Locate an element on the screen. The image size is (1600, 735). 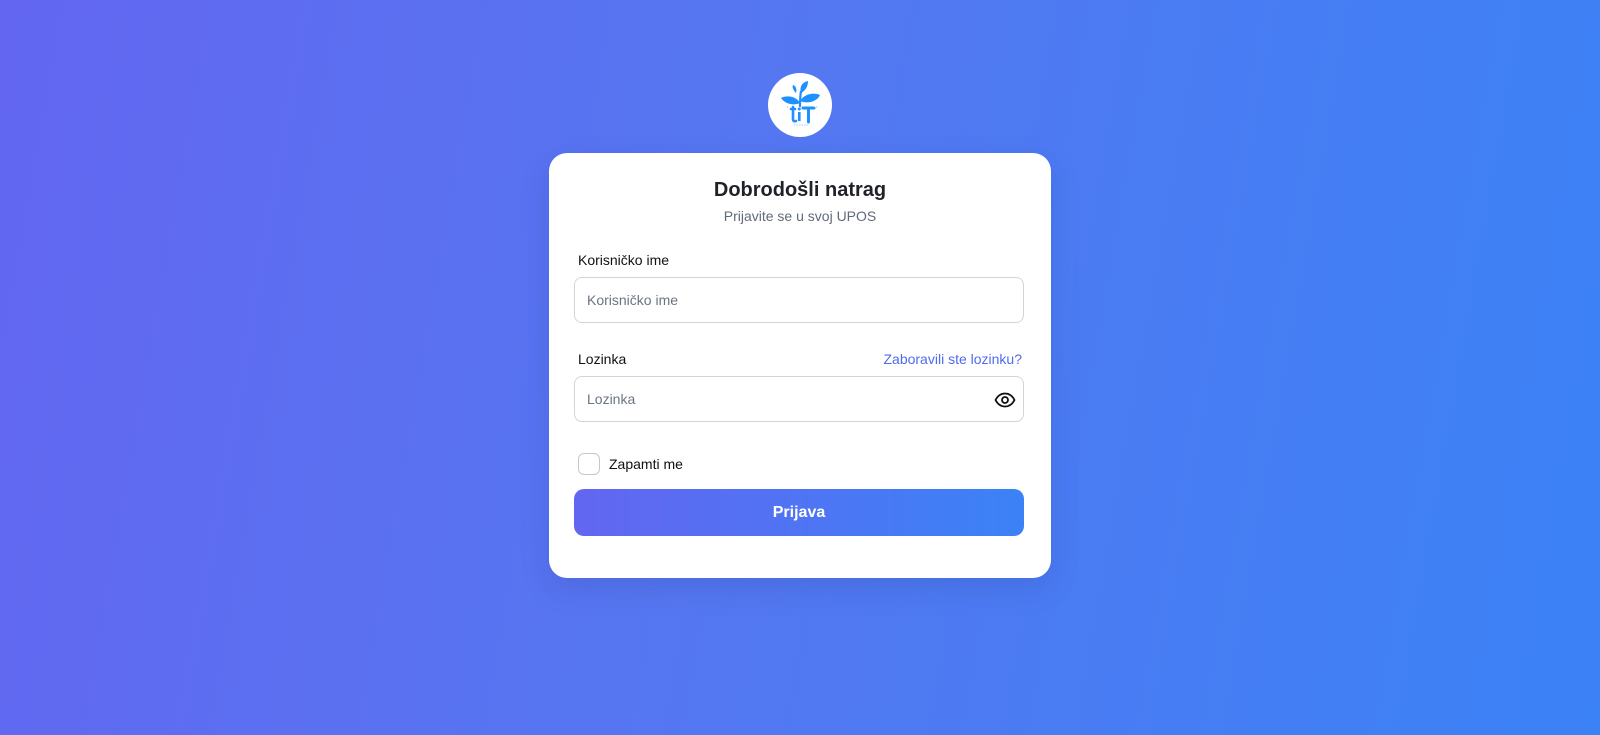
password-field-wrapper is located at coordinates (799, 399).